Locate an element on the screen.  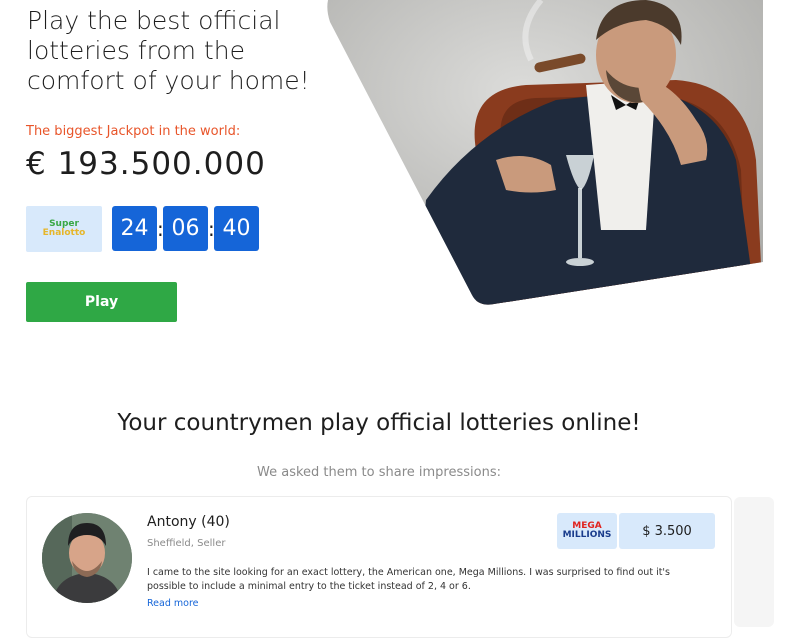
countdown-seconds: 40 is located at coordinates (236, 228).